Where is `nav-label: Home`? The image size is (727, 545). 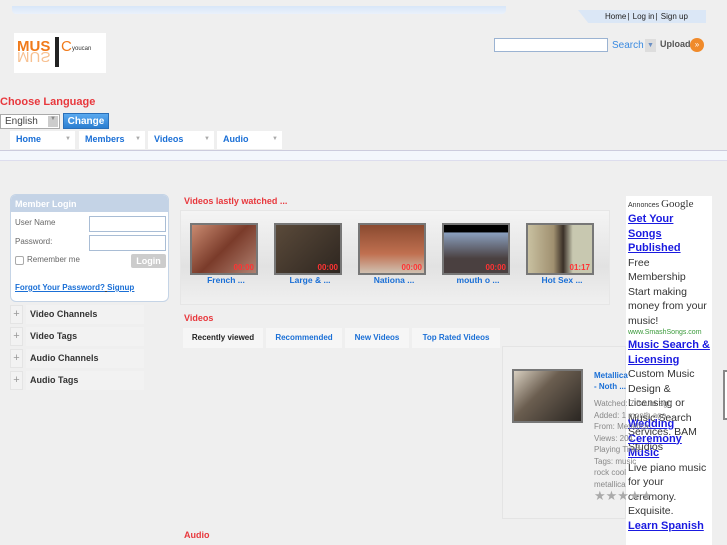
nav-label: Home is located at coordinates (29, 139).